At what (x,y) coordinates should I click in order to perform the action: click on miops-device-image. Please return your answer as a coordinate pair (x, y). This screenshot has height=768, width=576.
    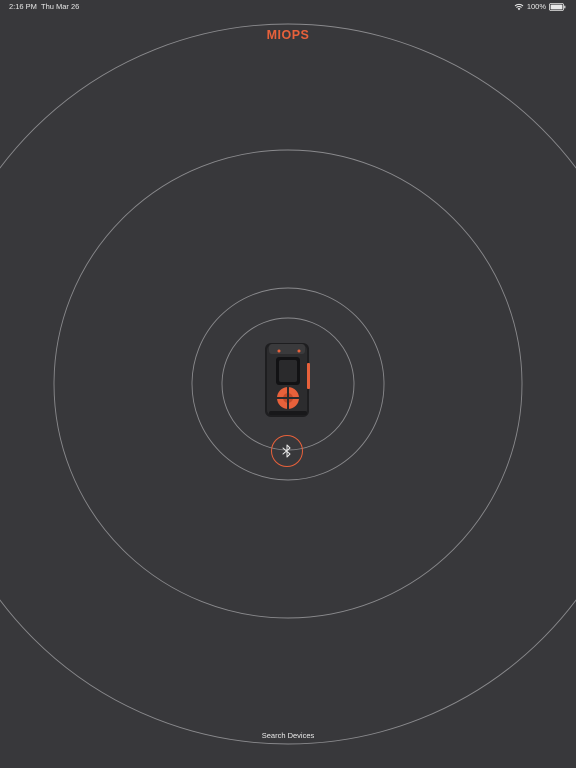
    Looking at the image, I should click on (288, 380).